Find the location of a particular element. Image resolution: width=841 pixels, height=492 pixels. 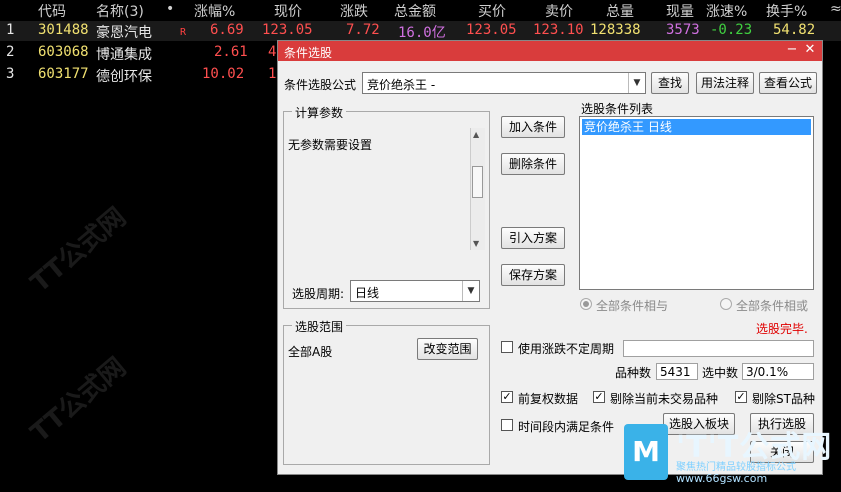

row-index: 3 is located at coordinates (10, 74).